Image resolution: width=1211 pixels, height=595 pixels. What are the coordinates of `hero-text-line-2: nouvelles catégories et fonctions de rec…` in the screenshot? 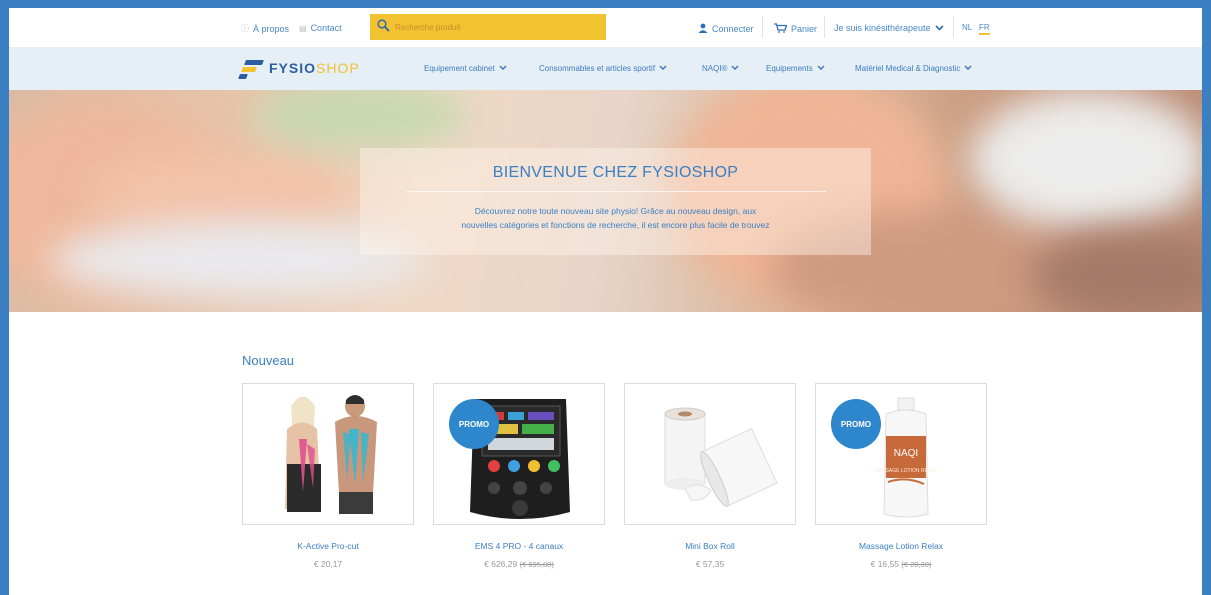 It's located at (615, 225).